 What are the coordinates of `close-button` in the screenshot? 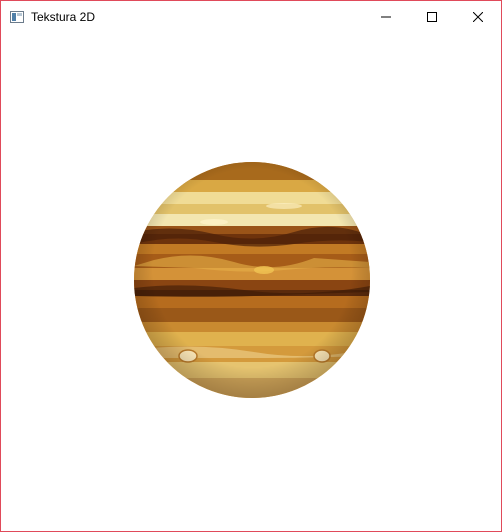 It's located at (478, 16).